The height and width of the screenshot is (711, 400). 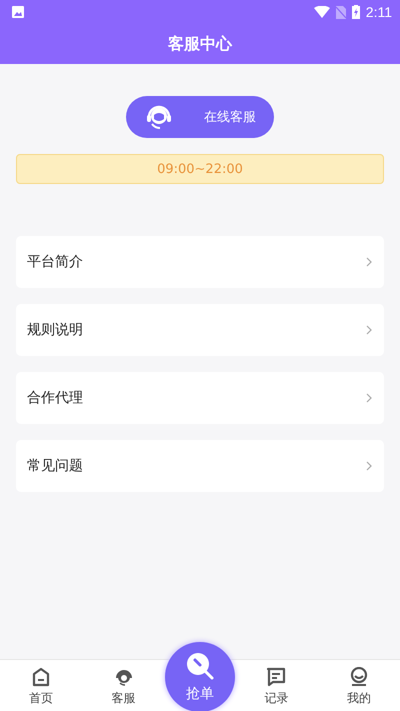 I want to click on menu-item: 规则说明, so click(x=200, y=330).